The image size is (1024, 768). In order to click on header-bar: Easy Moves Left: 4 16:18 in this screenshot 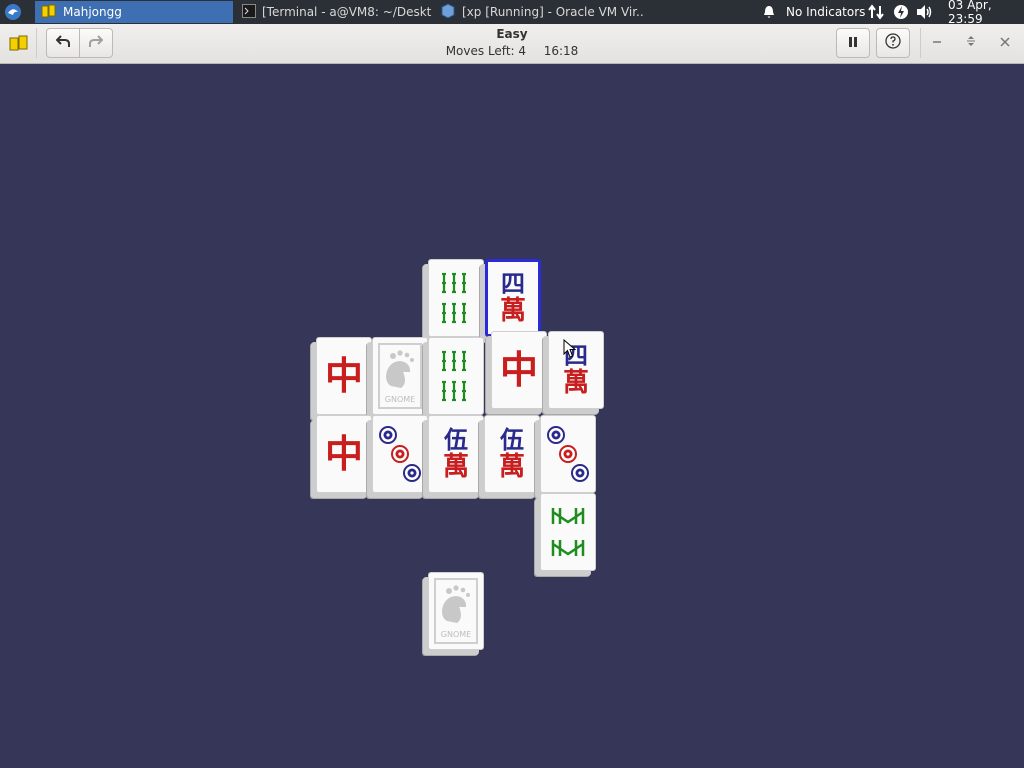, I will do `click(512, 44)`.